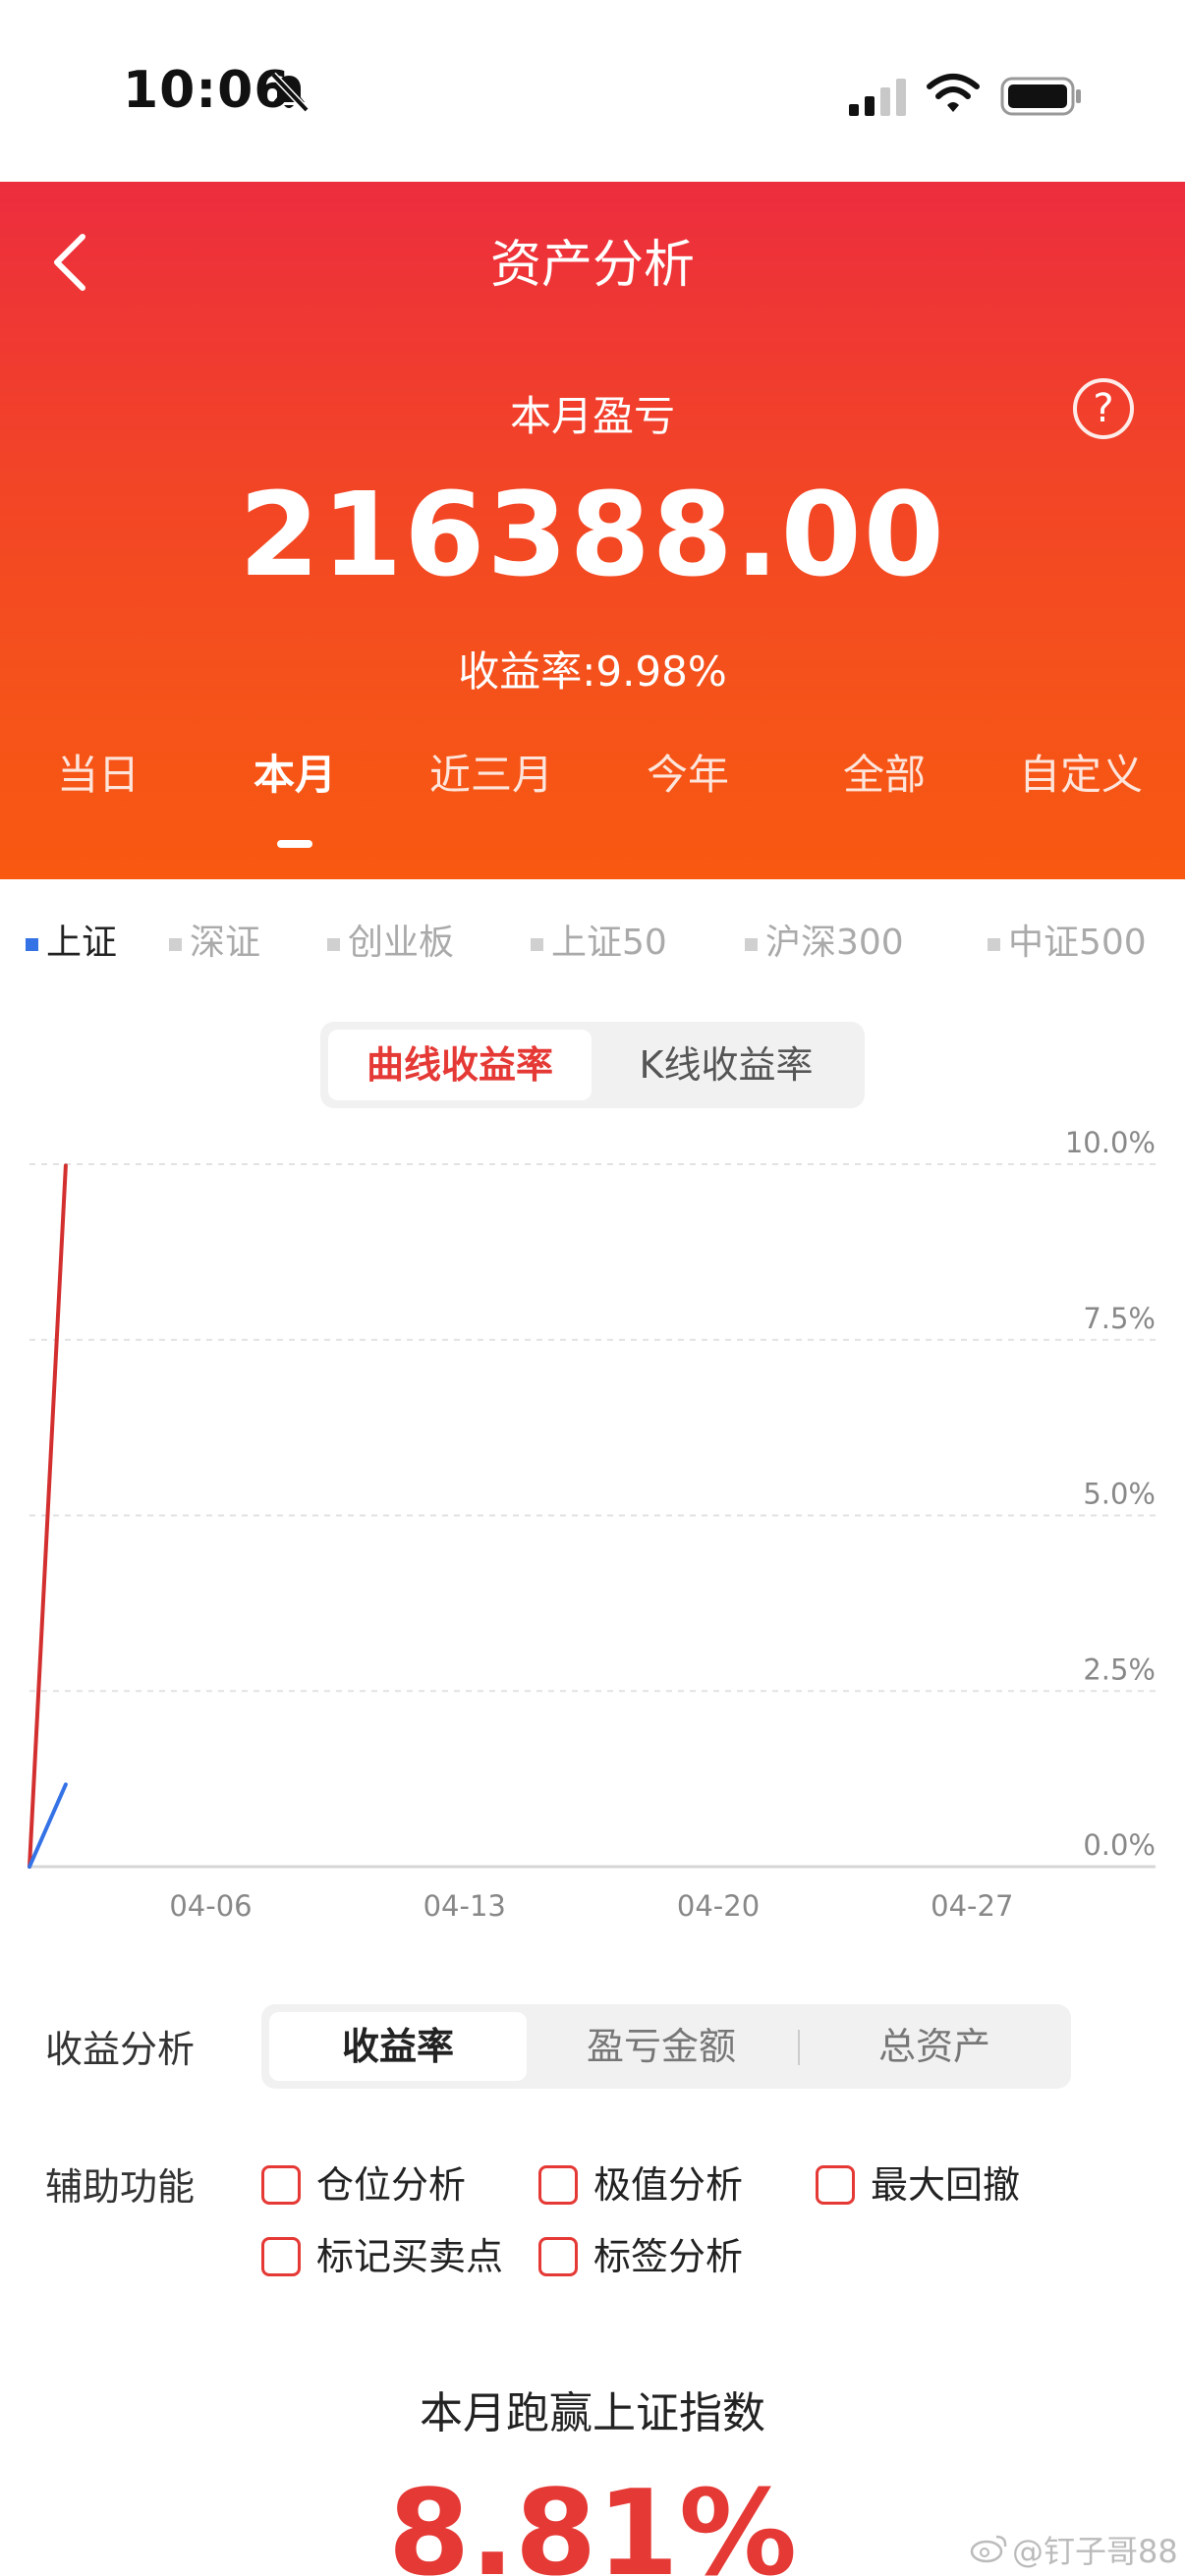  I want to click on tag-analysis-option: 标签分析, so click(641, 2253).